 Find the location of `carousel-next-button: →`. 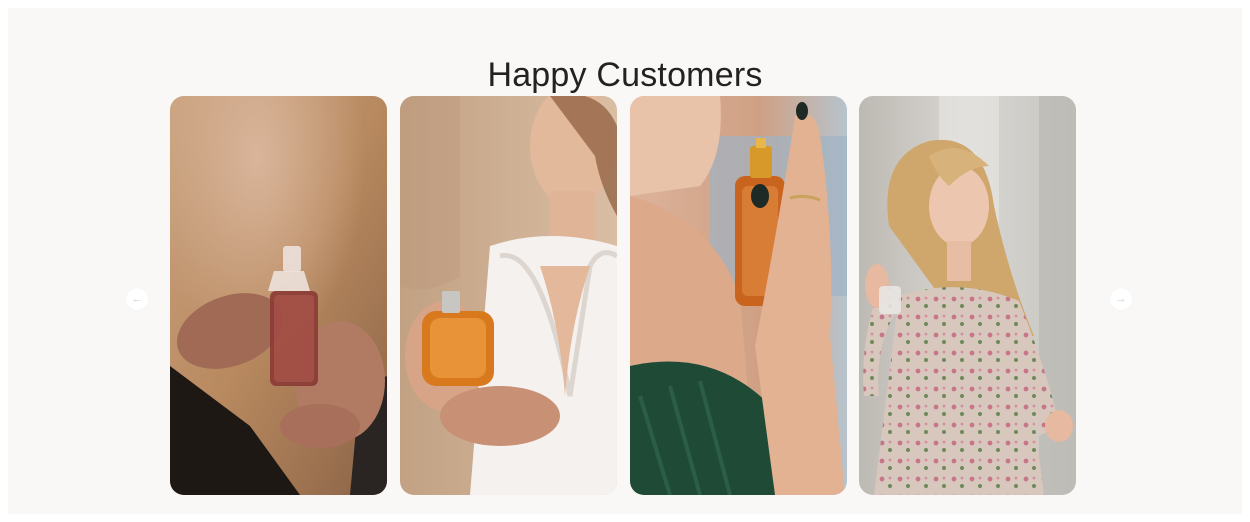

carousel-next-button: → is located at coordinates (1121, 299).